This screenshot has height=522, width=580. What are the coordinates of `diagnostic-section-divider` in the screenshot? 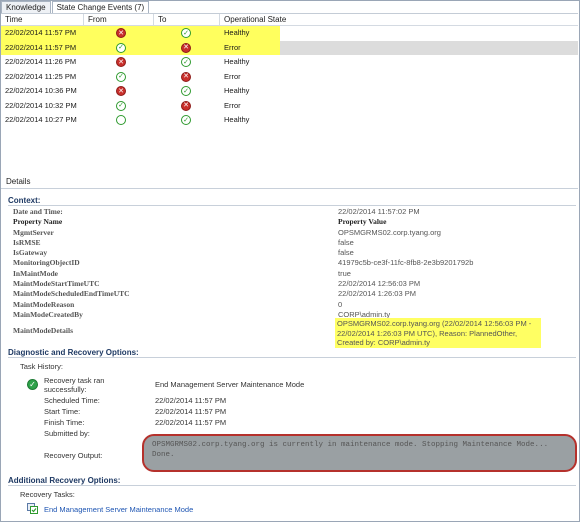 It's located at (292, 357).